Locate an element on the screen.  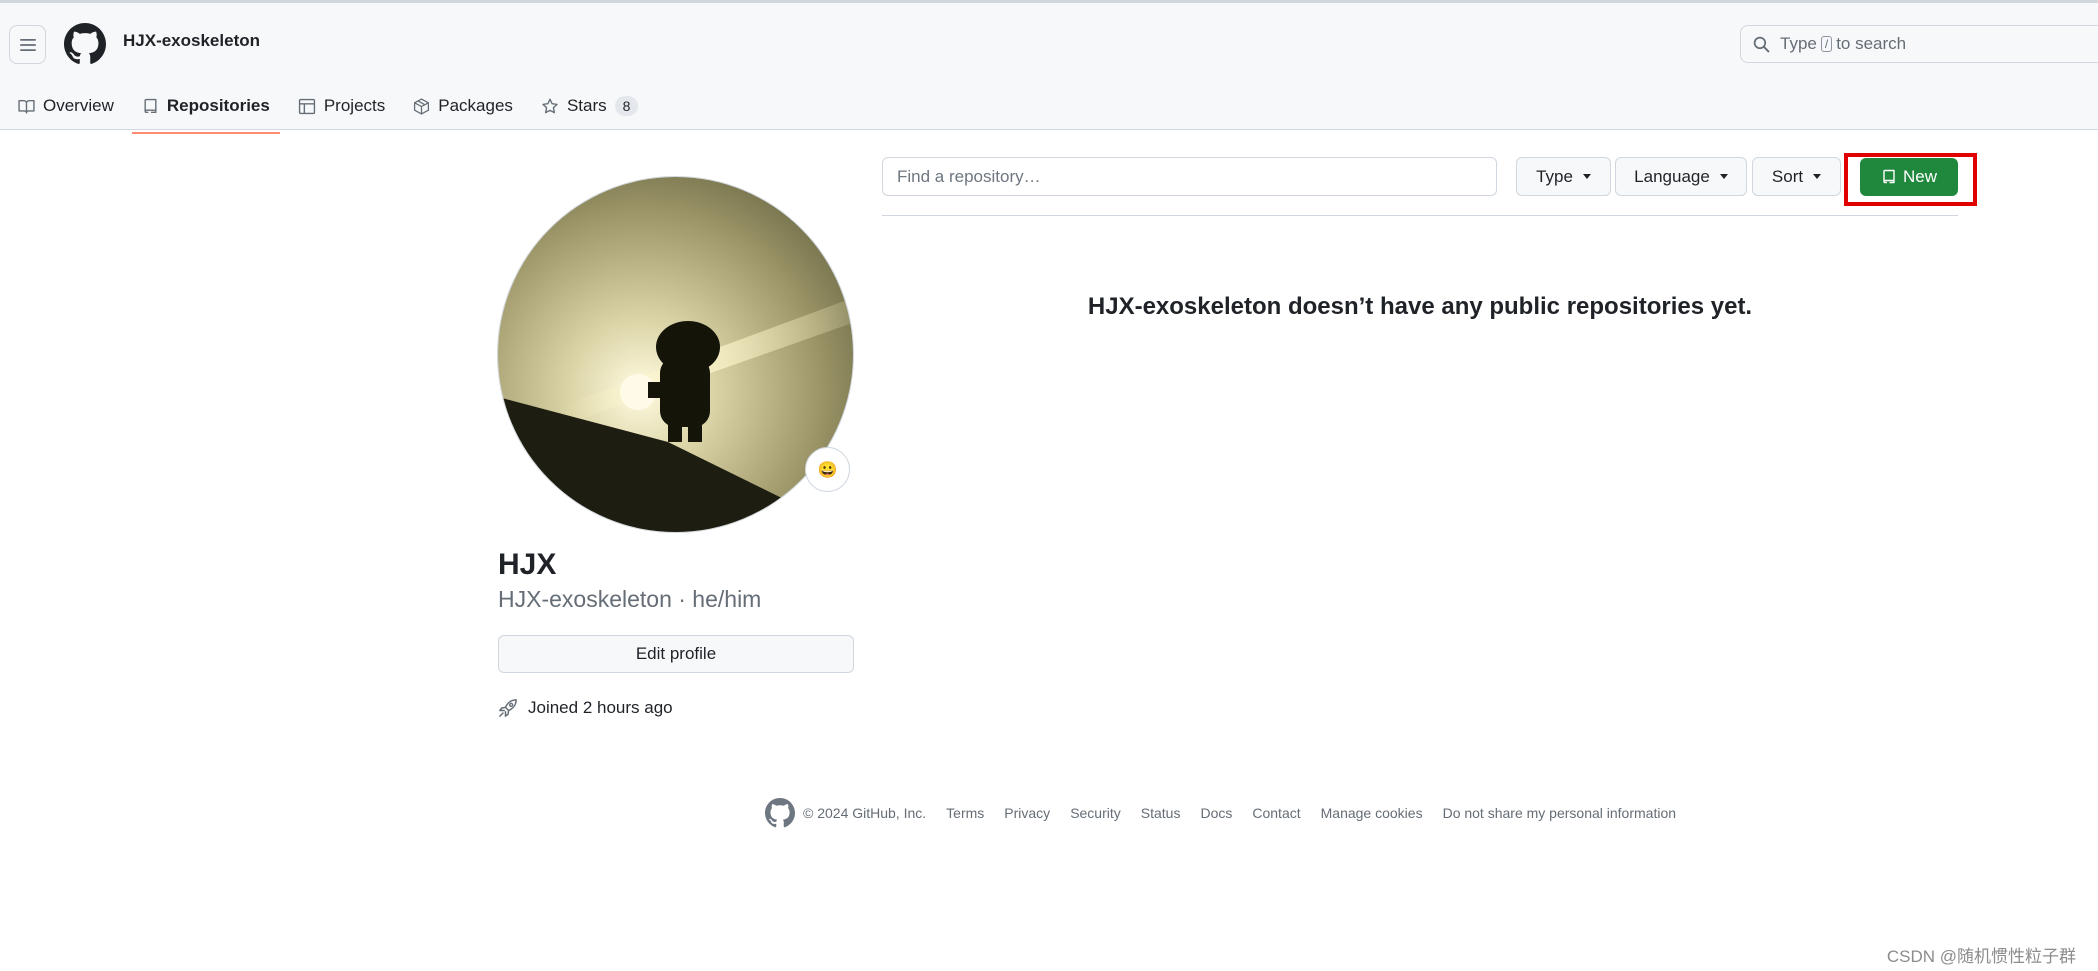
watermark: CSDN @随机惯性粒子群 is located at coordinates (1981, 956).